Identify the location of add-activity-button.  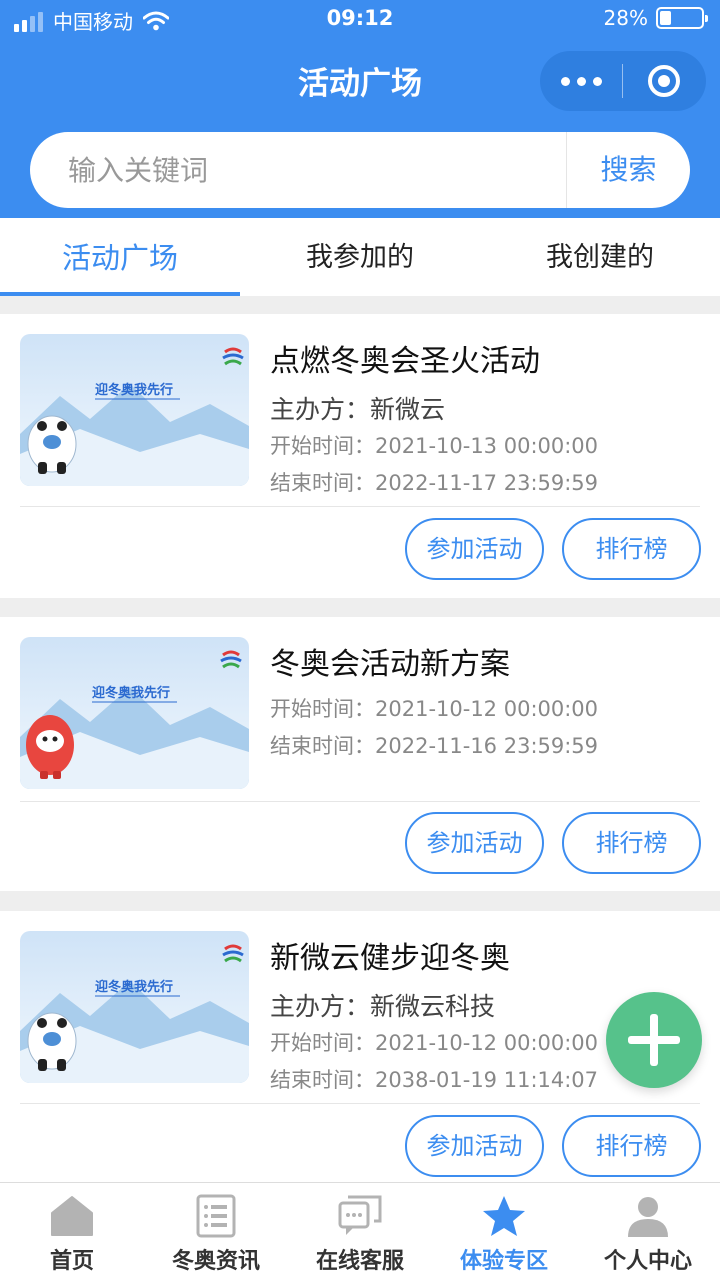
(654, 1040).